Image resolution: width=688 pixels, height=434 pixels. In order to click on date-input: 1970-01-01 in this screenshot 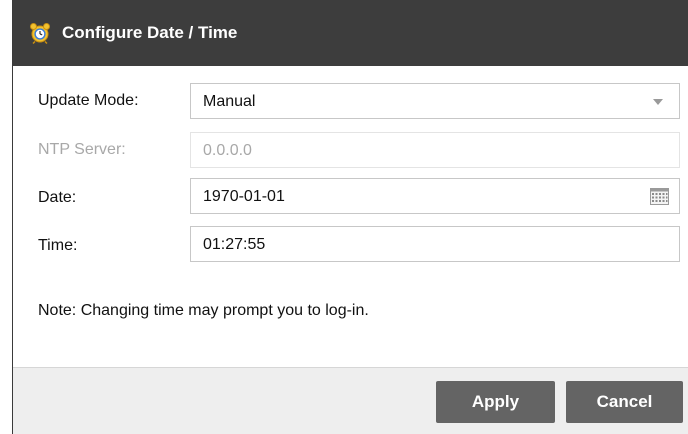, I will do `click(435, 196)`.